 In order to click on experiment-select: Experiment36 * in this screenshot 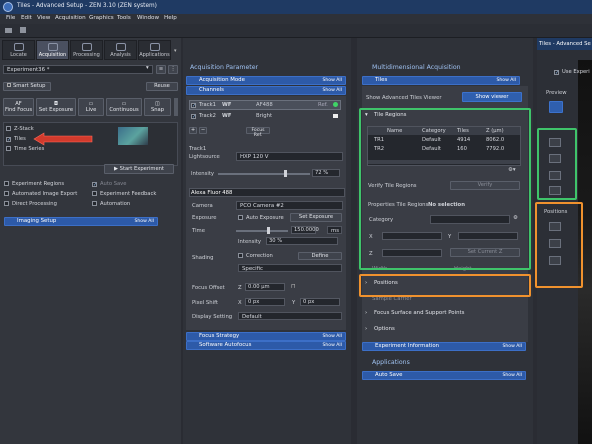, I will do `click(78, 69)`.